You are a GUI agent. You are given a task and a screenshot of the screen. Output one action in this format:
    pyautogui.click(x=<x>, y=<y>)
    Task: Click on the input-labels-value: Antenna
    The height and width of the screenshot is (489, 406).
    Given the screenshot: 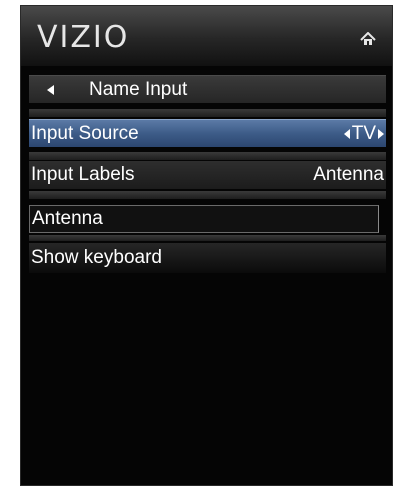 What is the action you would take?
    pyautogui.click(x=348, y=174)
    